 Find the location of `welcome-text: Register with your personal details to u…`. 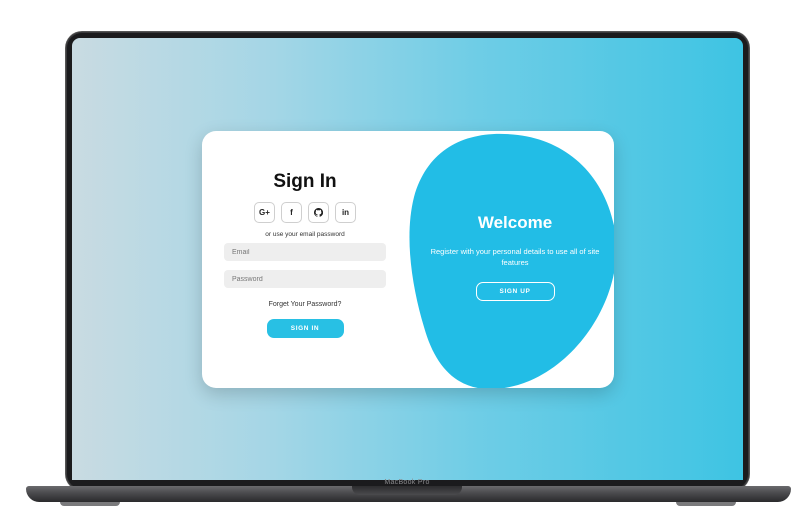

welcome-text: Register with your personal details to u… is located at coordinates (515, 257).